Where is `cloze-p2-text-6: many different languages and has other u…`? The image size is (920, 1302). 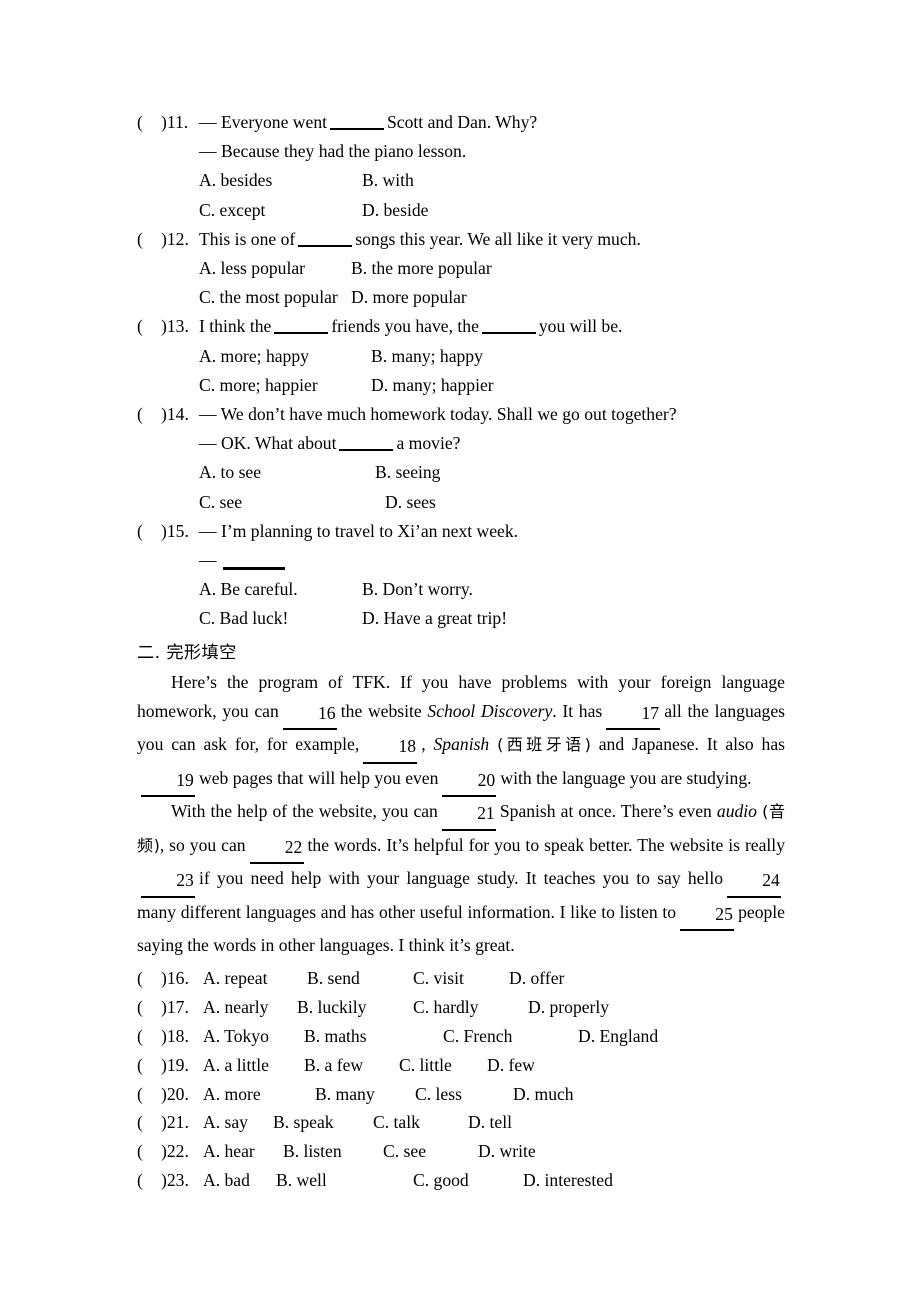 cloze-p2-text-6: many different languages and has other u… is located at coordinates (407, 911).